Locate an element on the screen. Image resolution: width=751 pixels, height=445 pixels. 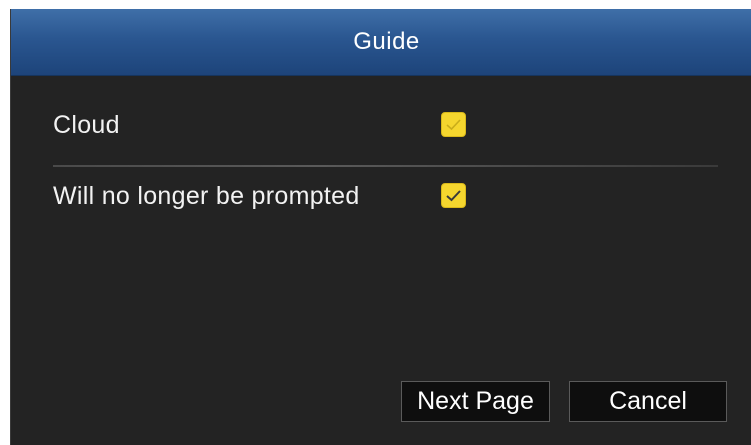
no-prompt-checkbox is located at coordinates (453, 195).